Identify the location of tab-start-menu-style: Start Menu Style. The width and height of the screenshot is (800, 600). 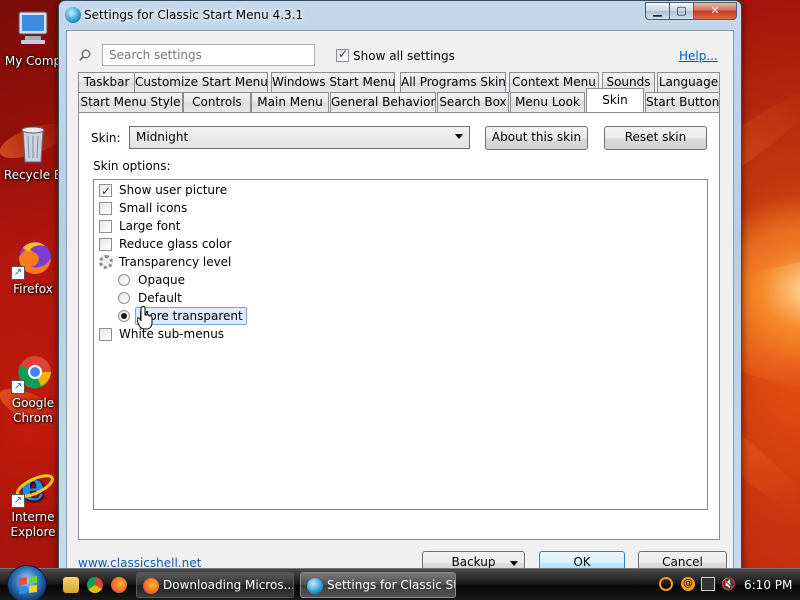
(130, 102).